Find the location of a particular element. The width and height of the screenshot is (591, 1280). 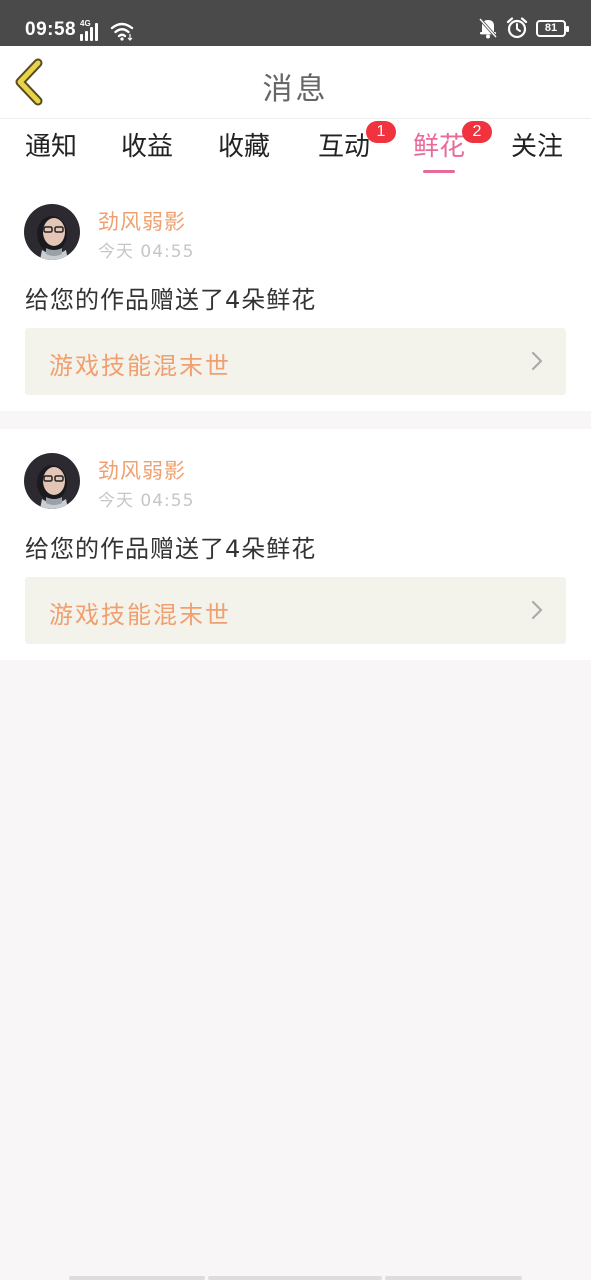

tab-flowers: 鲜花 2 is located at coordinates (452, 147).